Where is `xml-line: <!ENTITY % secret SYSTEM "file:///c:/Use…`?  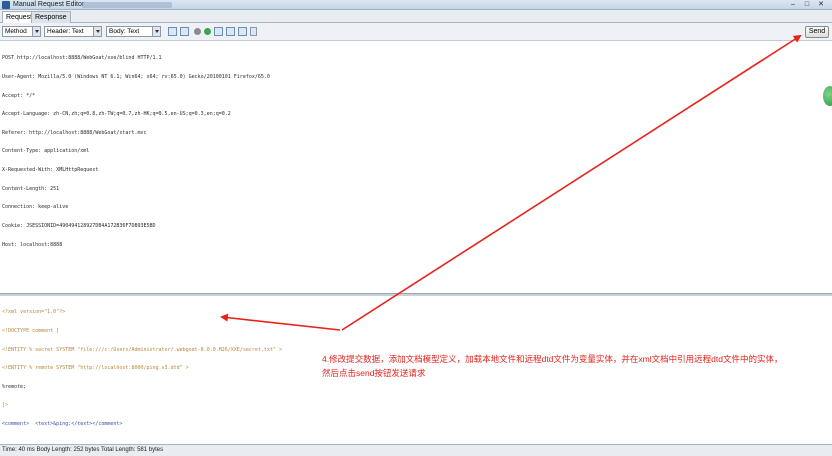 xml-line: <!ENTITY % secret SYSTEM "file:///c:/Use… is located at coordinates (142, 349).